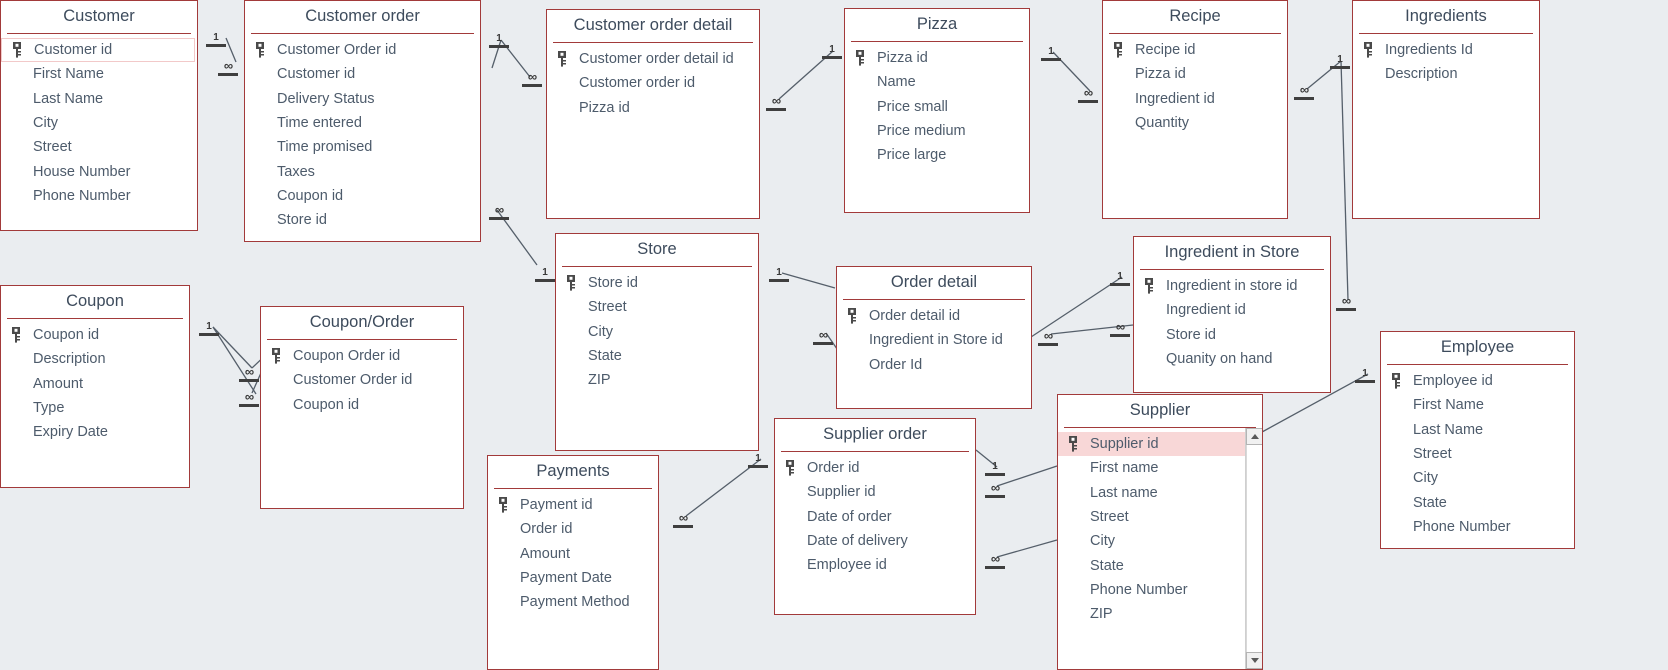  What do you see at coordinates (937, 107) in the screenshot?
I see `field-row: Price small` at bounding box center [937, 107].